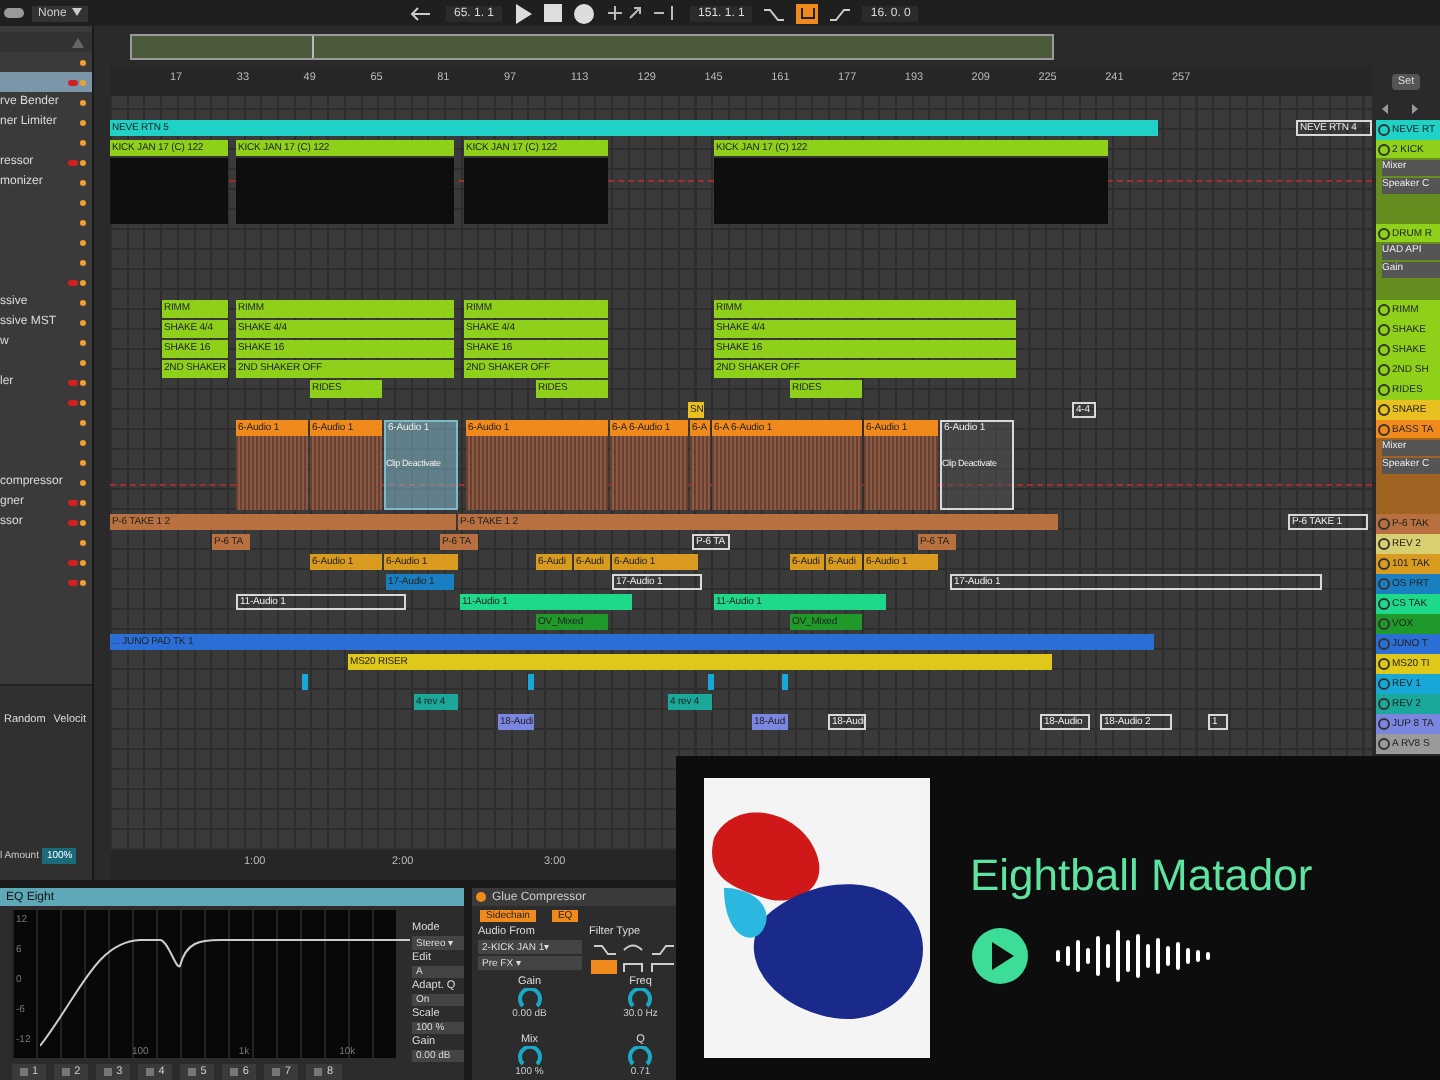 Image resolution: width=1440 pixels, height=1080 pixels. What do you see at coordinates (523, 13) in the screenshot?
I see `play-icon` at bounding box center [523, 13].